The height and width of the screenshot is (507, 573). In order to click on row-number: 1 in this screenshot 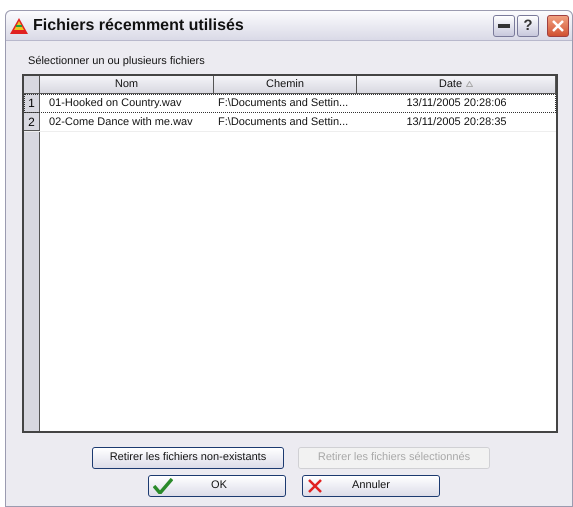, I will do `click(32, 103)`.